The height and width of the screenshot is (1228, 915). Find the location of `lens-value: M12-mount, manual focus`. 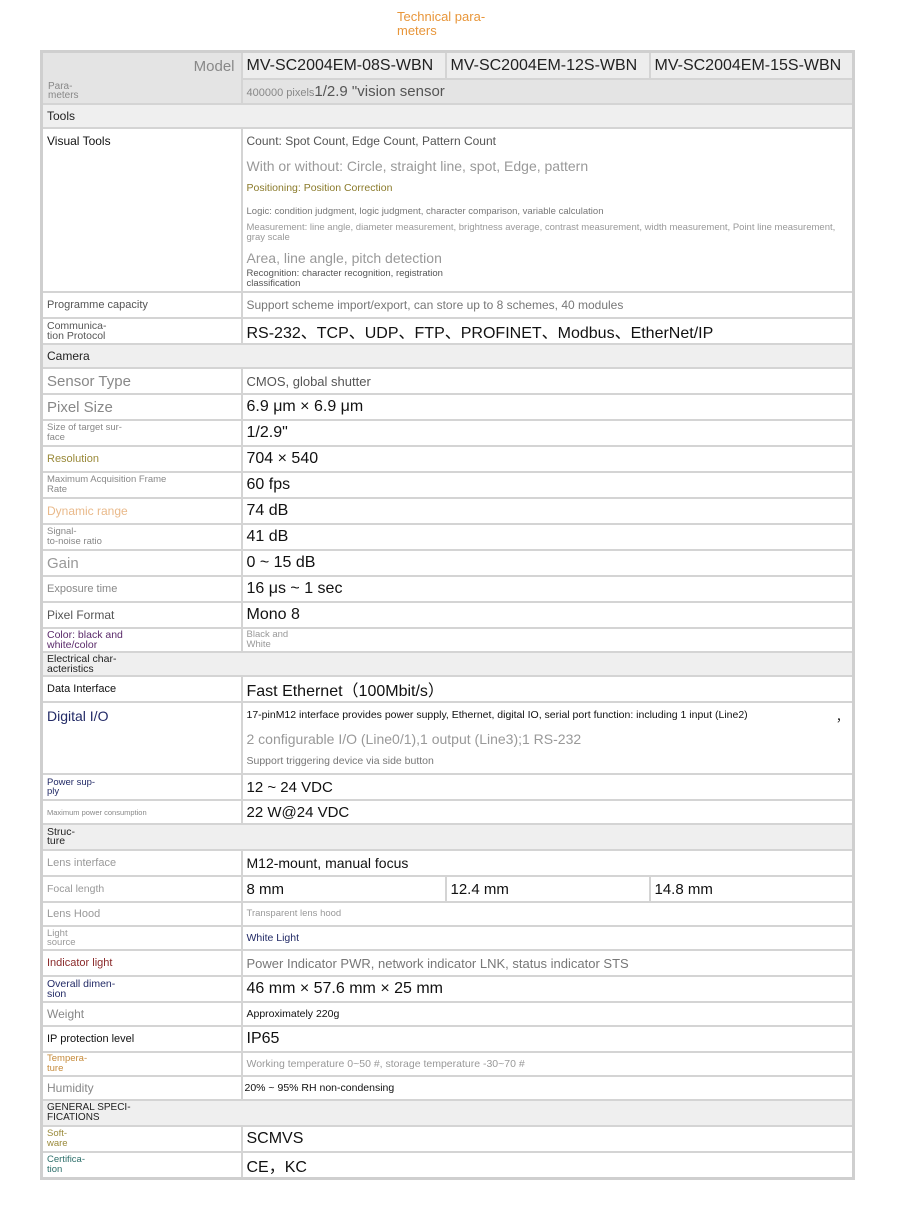

lens-value: M12-mount, manual focus is located at coordinates (547, 863).